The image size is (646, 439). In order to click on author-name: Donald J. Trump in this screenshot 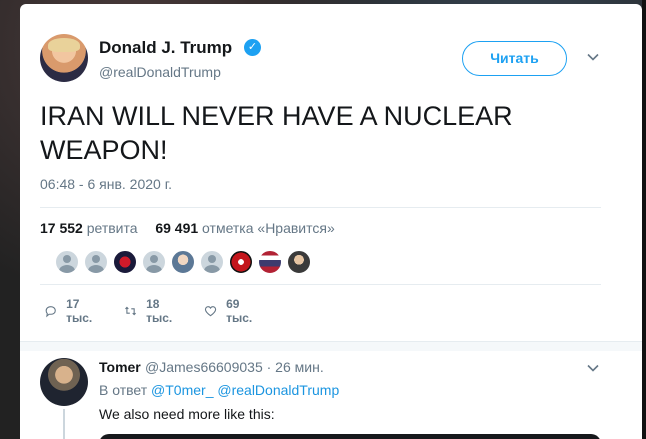, I will do `click(165, 48)`.